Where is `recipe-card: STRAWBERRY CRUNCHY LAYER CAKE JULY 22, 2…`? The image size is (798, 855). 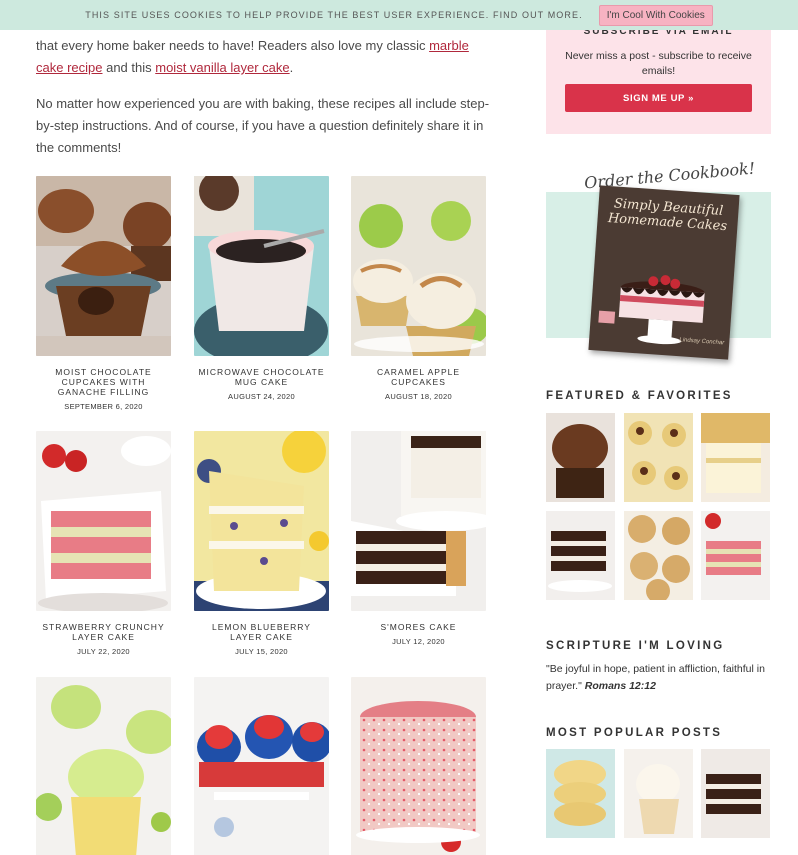
recipe-card: STRAWBERRY CRUNCHY LAYER CAKE JULY 22, 2… is located at coordinates (103, 543).